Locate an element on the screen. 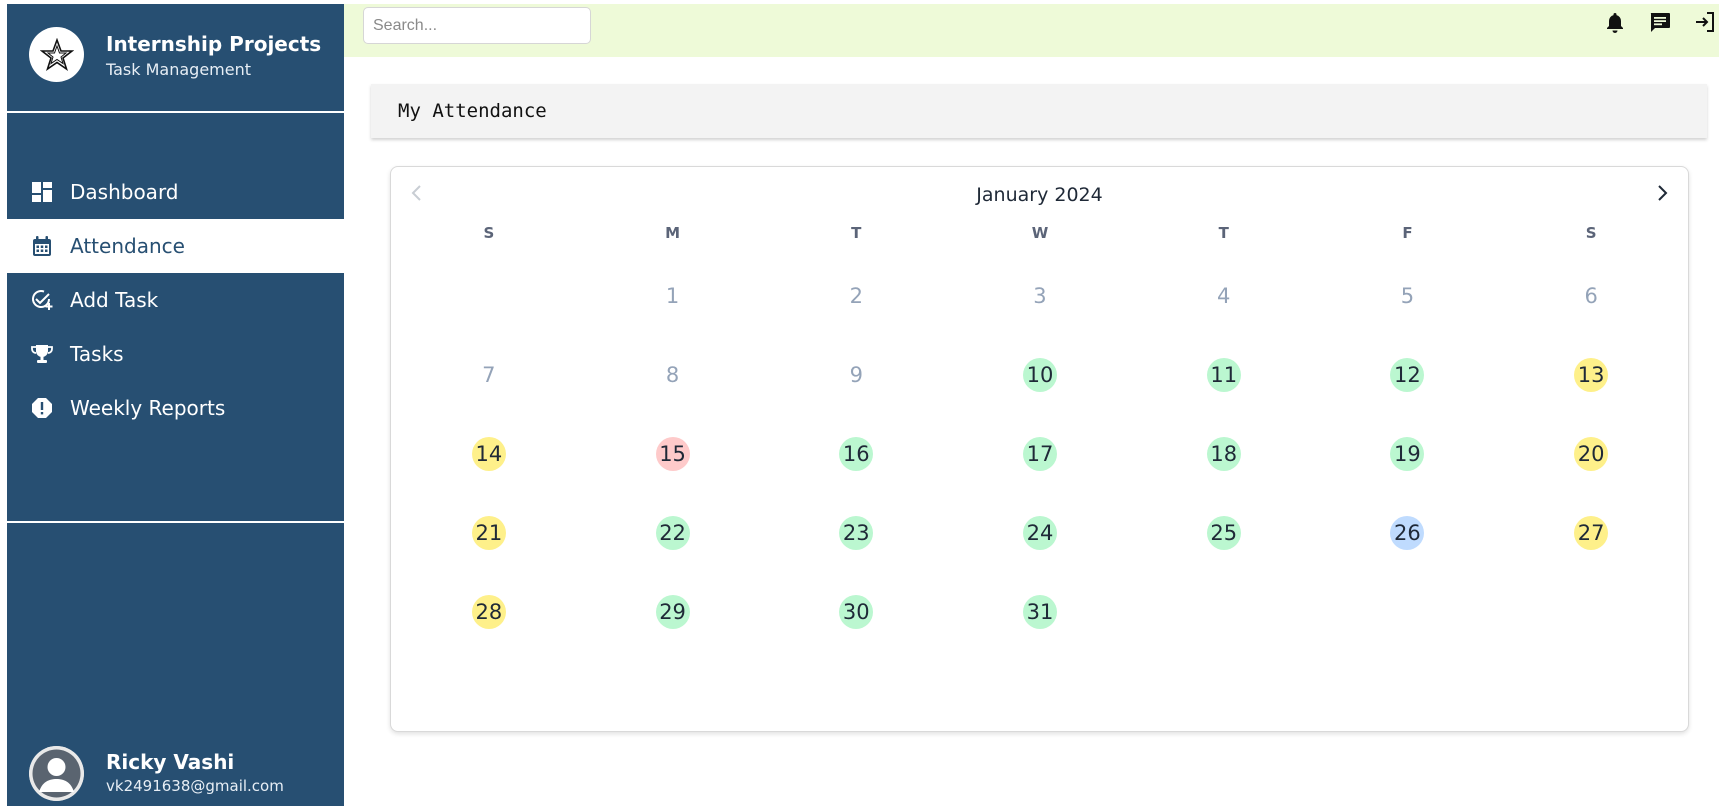 Image resolution: width=1719 pixels, height=810 pixels. calendar-day: 20 is located at coordinates (1591, 453).